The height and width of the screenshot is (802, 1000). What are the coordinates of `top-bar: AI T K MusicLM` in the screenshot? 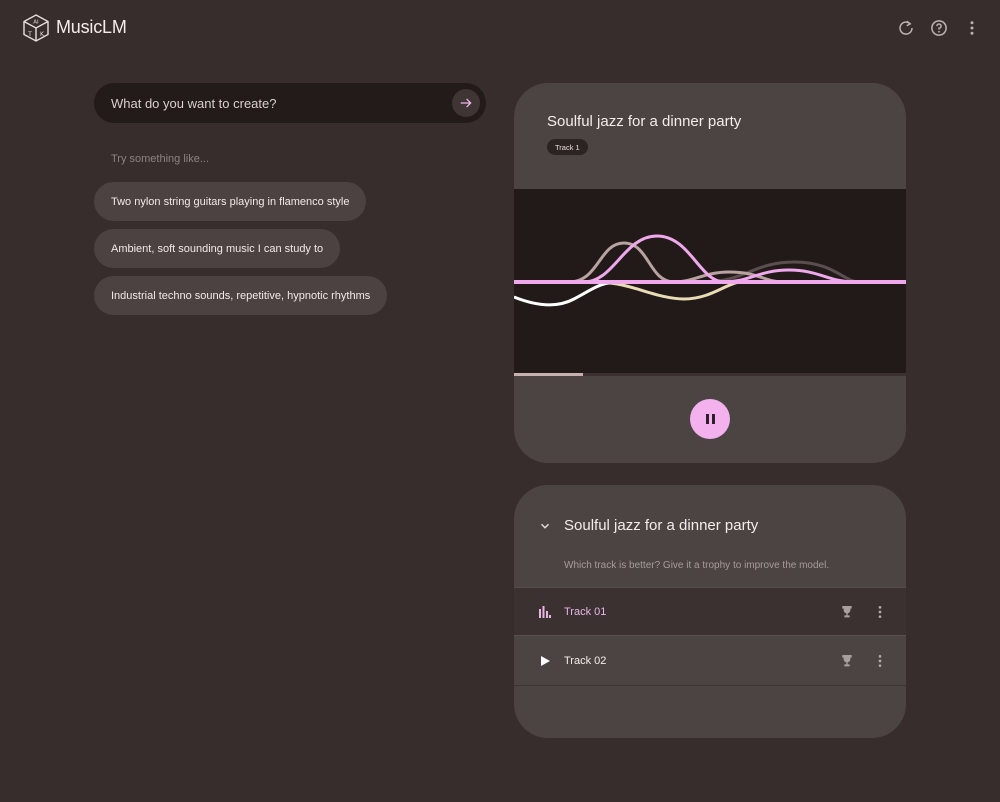 It's located at (500, 28).